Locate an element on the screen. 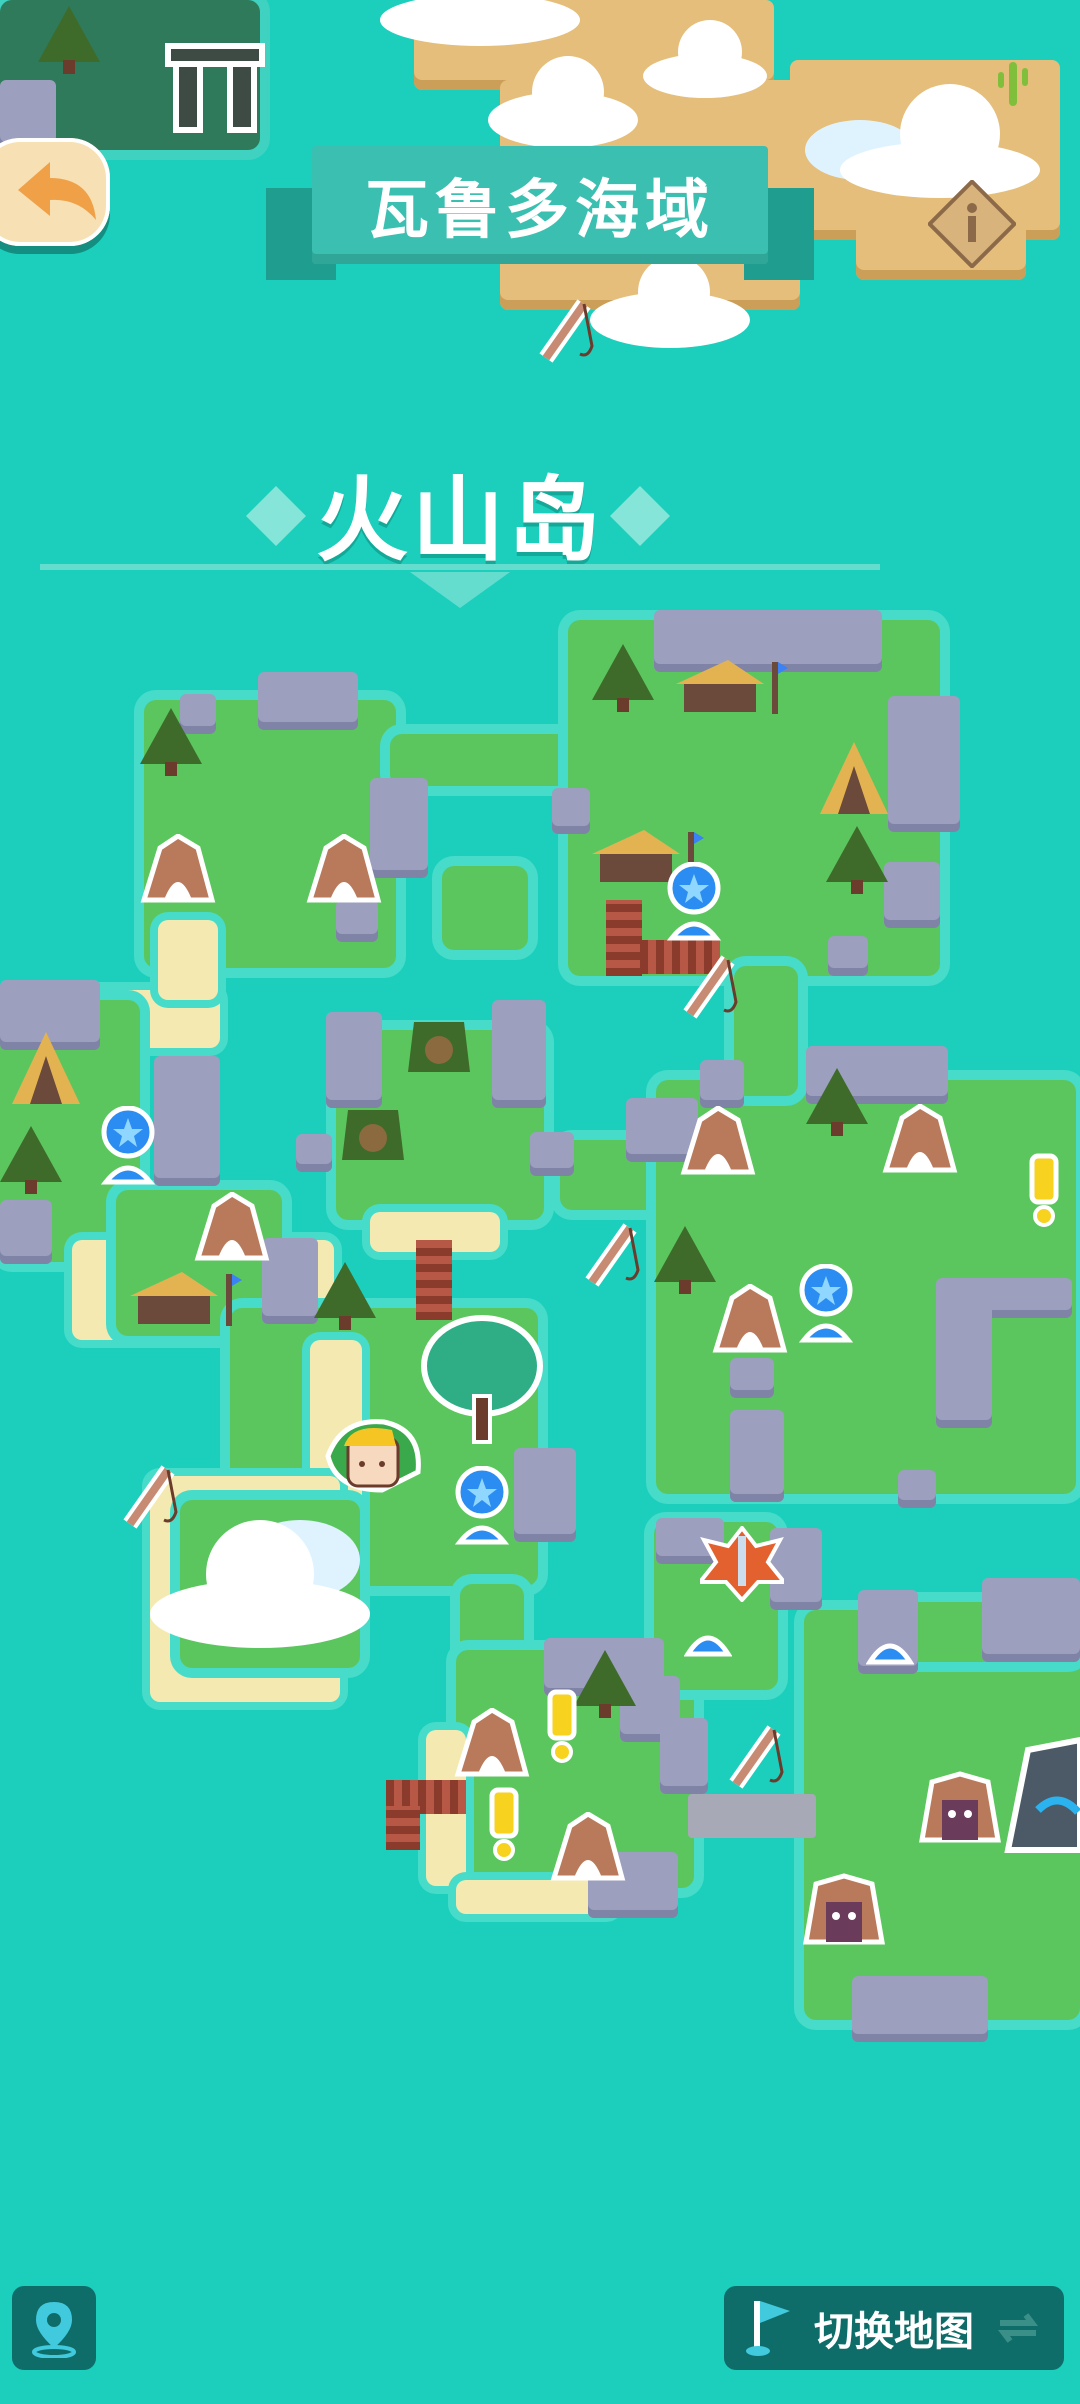 This screenshot has height=2404, width=1080. locate-button is located at coordinates (54, 2328).